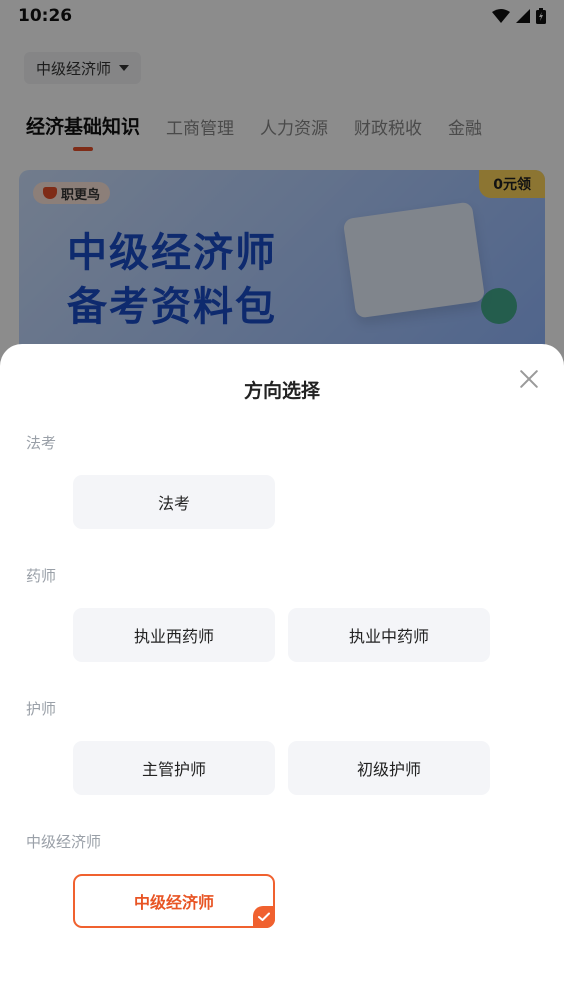 This screenshot has height=1004, width=564. I want to click on option-western-pharmacist: 执业西药师, so click(174, 635).